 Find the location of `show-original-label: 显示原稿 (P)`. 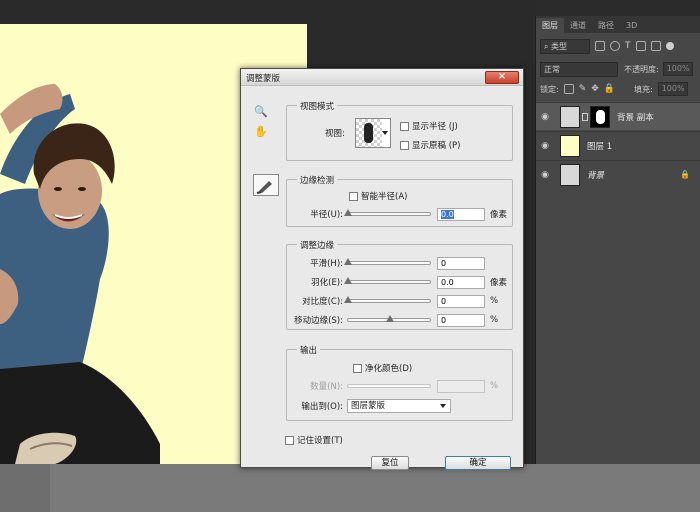

show-original-label: 显示原稿 (P) is located at coordinates (436, 146).